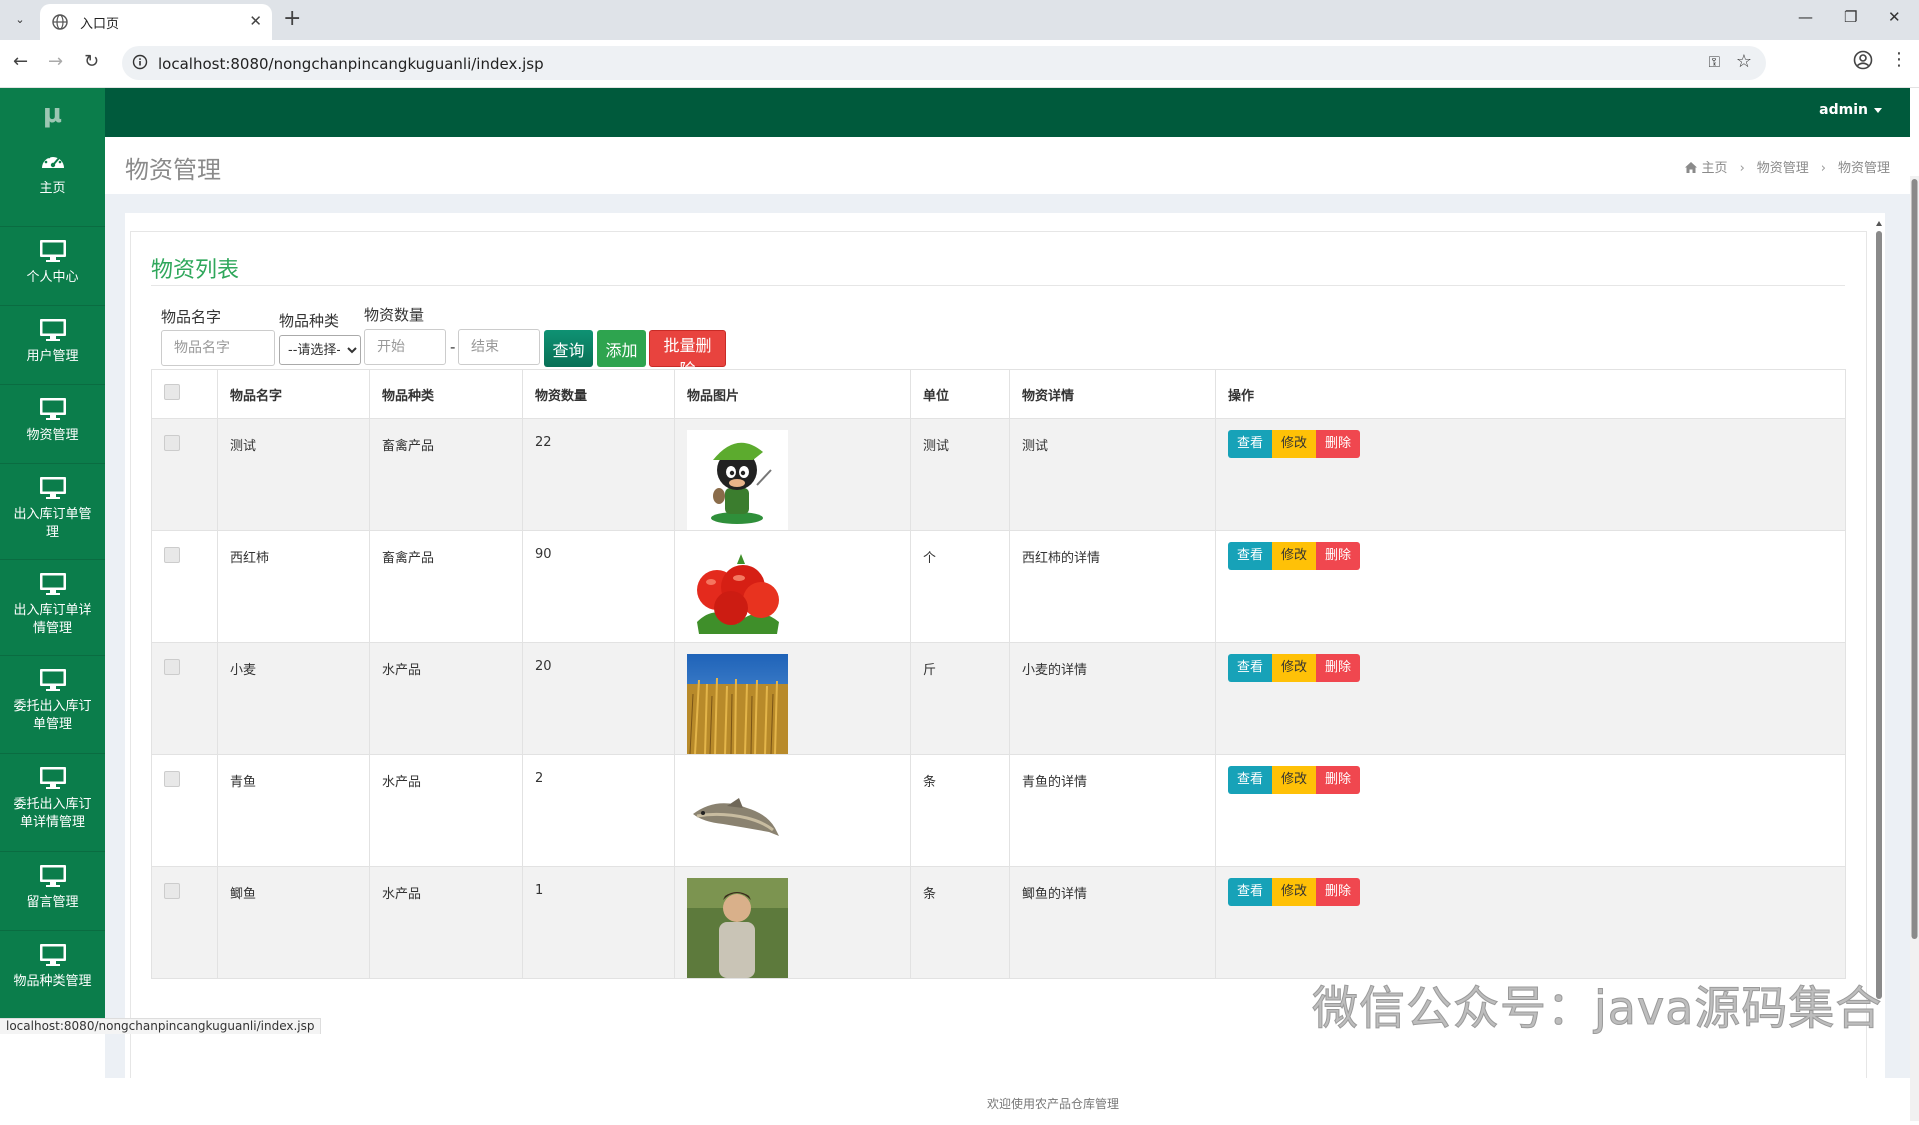 Image resolution: width=1919 pixels, height=1125 pixels. What do you see at coordinates (1007, 1099) in the screenshot?
I see `footer: 欢迎使用农产品仓库管理` at bounding box center [1007, 1099].